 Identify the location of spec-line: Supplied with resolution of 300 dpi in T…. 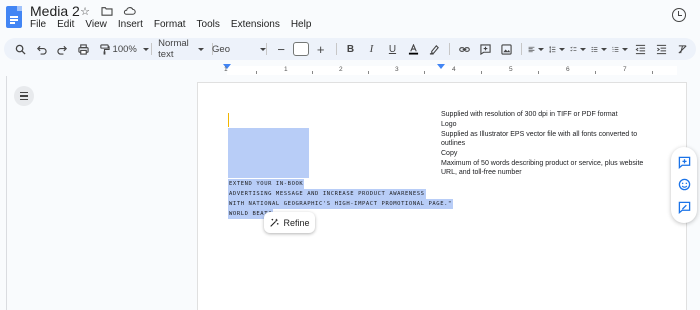
(529, 114).